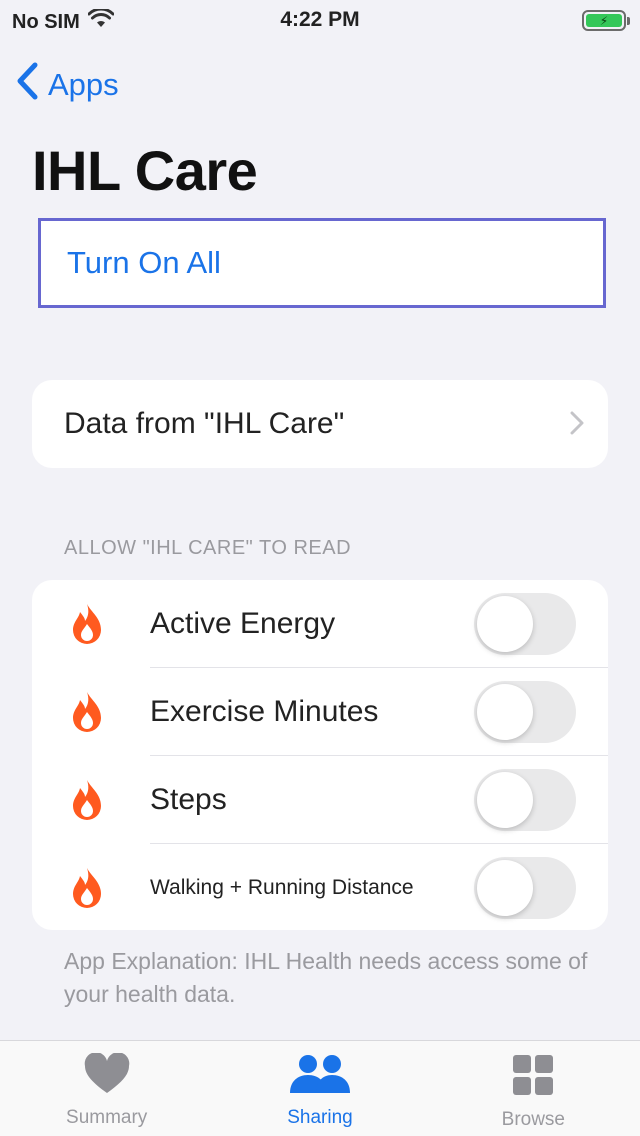  What do you see at coordinates (322, 263) in the screenshot?
I see `turn-on-all-button: Turn On All` at bounding box center [322, 263].